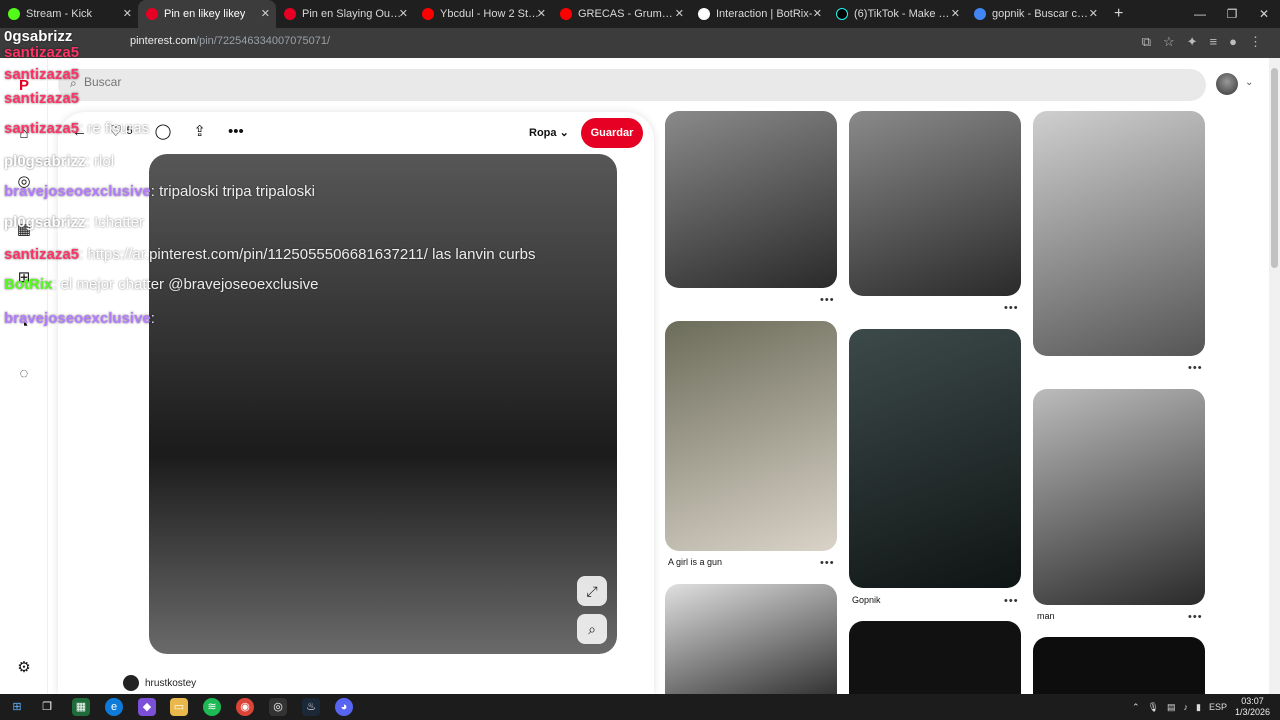  What do you see at coordinates (592, 591) in the screenshot?
I see `expand-icon: ⤢` at bounding box center [592, 591].